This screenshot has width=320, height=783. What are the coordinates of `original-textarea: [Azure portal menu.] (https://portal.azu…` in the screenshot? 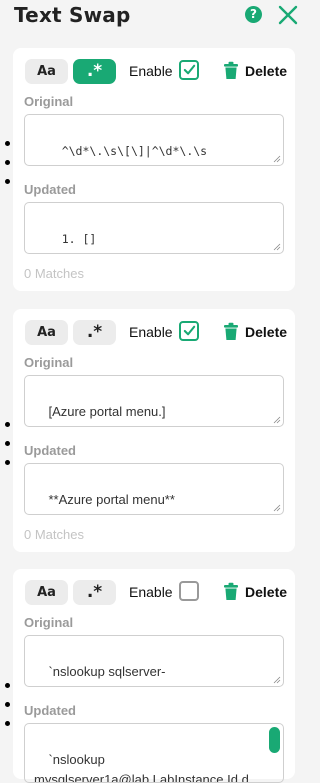 It's located at (154, 401).